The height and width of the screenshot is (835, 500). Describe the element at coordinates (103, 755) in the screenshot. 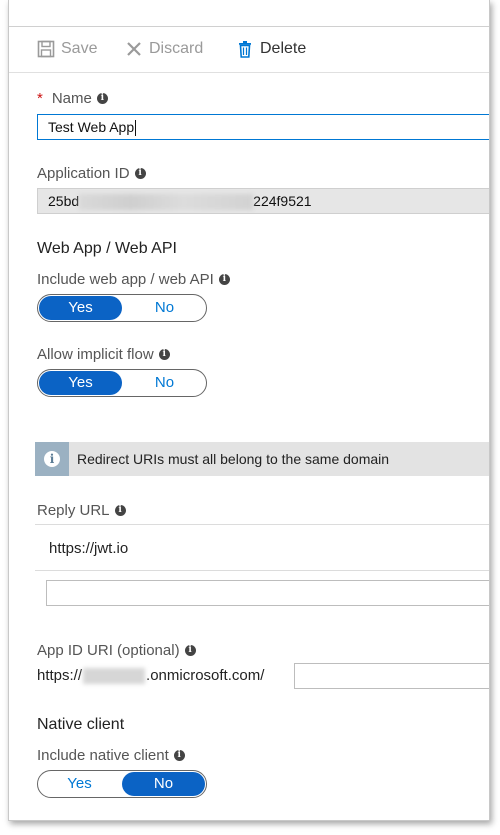

I see `include-native-client-label-text: Include native client` at that location.